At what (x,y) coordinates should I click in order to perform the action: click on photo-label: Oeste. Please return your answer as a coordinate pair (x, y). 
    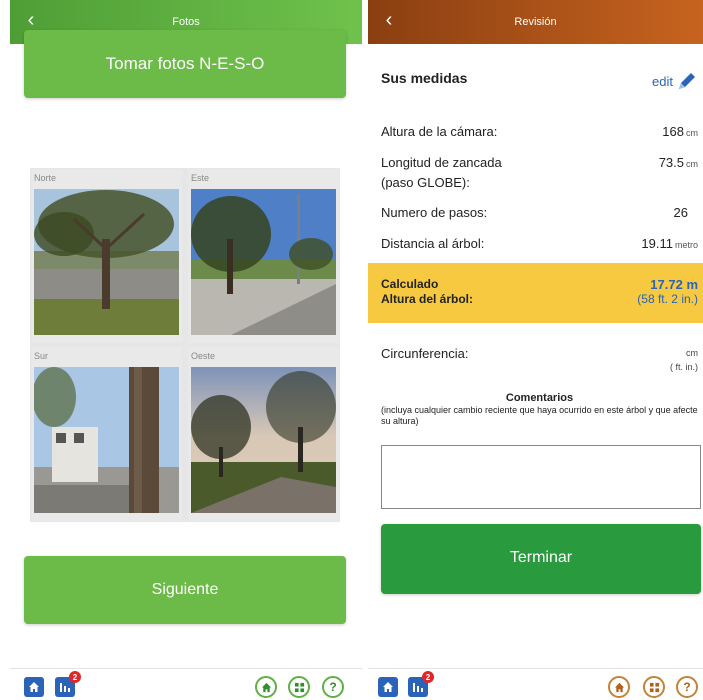
    Looking at the image, I should click on (203, 356).